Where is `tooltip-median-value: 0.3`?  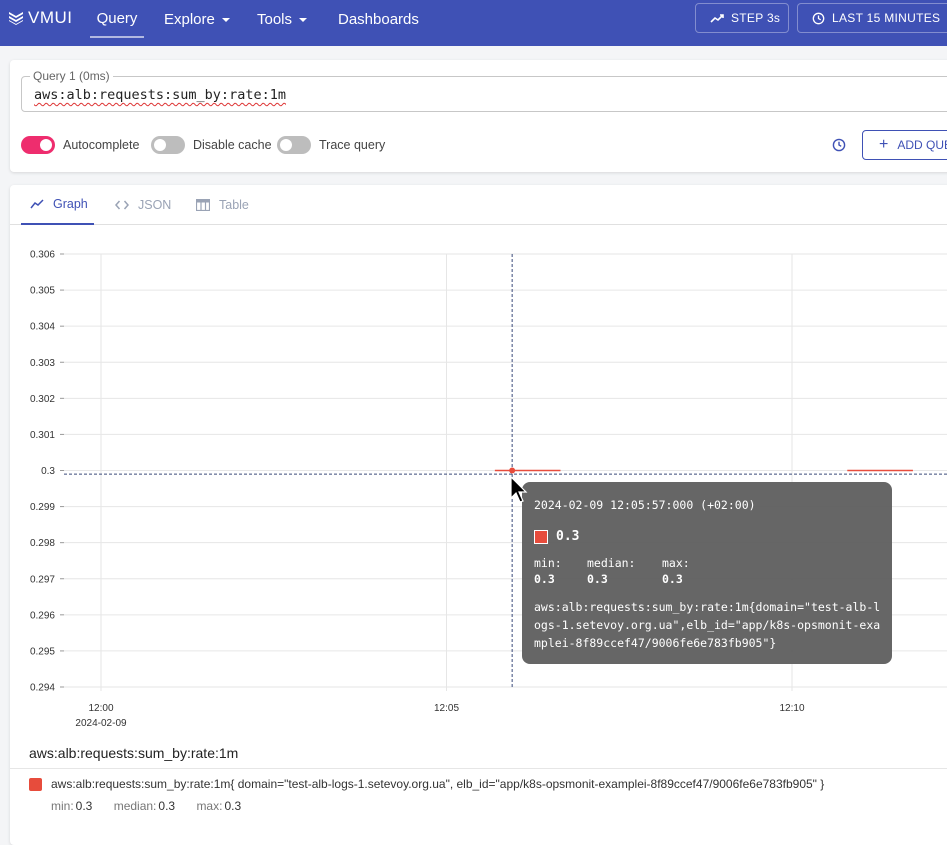 tooltip-median-value: 0.3 is located at coordinates (597, 579).